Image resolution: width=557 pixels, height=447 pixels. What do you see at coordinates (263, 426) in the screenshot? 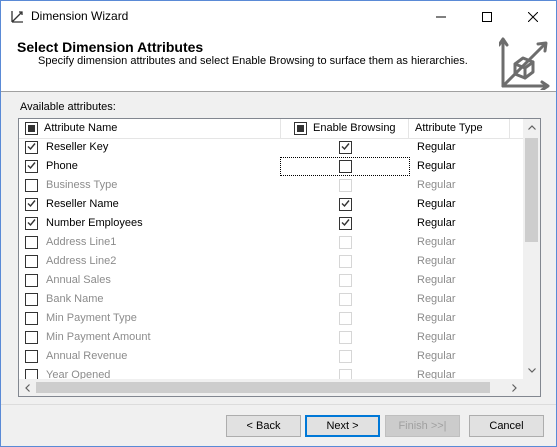
I see `back-button: < Back` at bounding box center [263, 426].